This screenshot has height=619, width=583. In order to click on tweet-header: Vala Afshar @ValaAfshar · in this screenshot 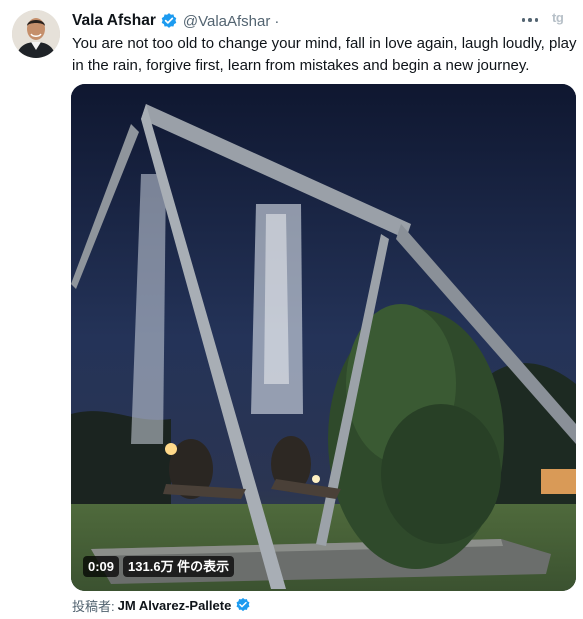, I will do `click(175, 21)`.